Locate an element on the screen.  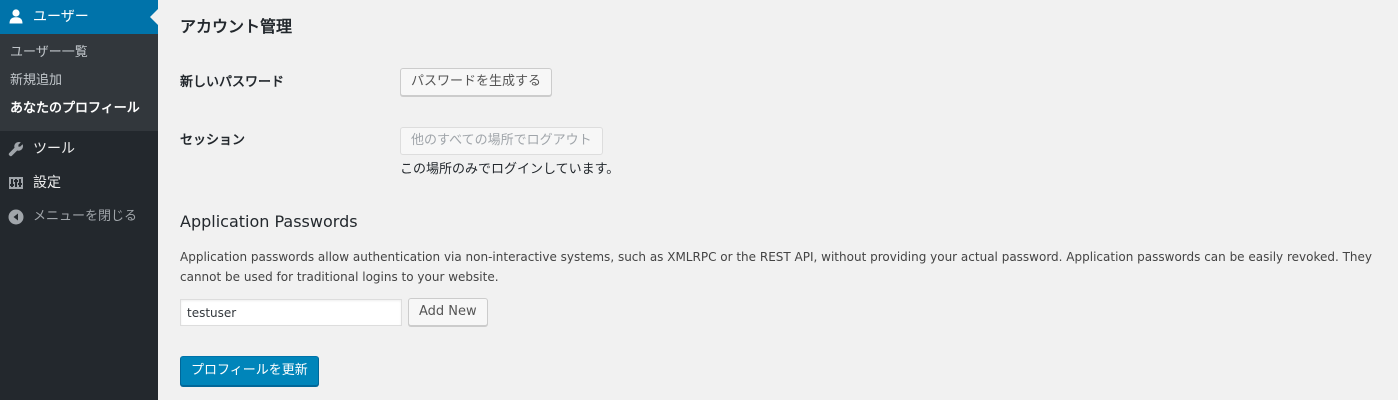
update-profile-button: プロフィールを更新 is located at coordinates (249, 371).